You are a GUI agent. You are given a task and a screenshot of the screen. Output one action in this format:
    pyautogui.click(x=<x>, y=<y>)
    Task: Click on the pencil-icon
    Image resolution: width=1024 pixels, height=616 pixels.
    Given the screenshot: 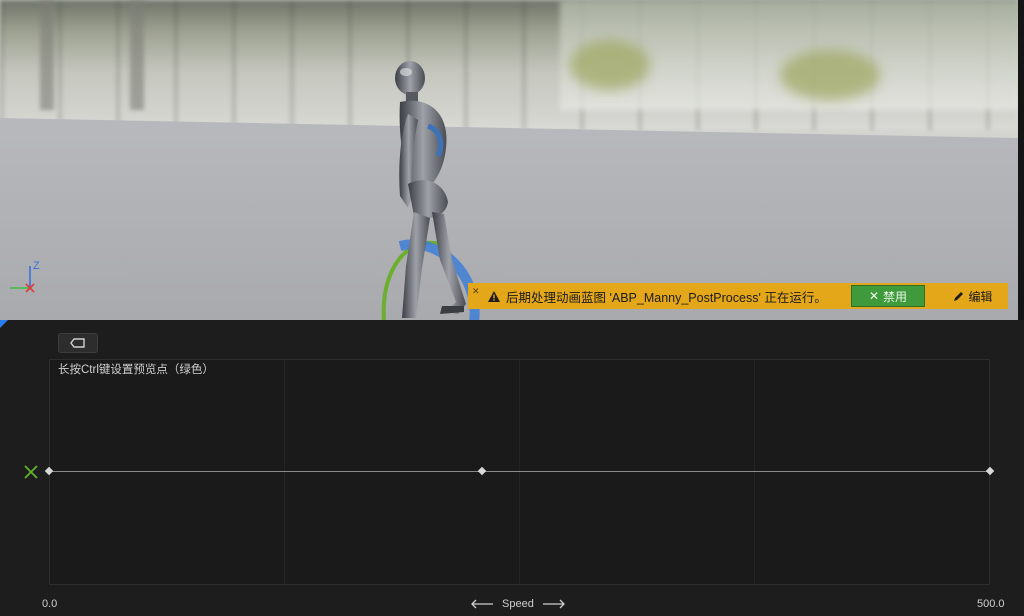 What is the action you would take?
    pyautogui.click(x=959, y=296)
    